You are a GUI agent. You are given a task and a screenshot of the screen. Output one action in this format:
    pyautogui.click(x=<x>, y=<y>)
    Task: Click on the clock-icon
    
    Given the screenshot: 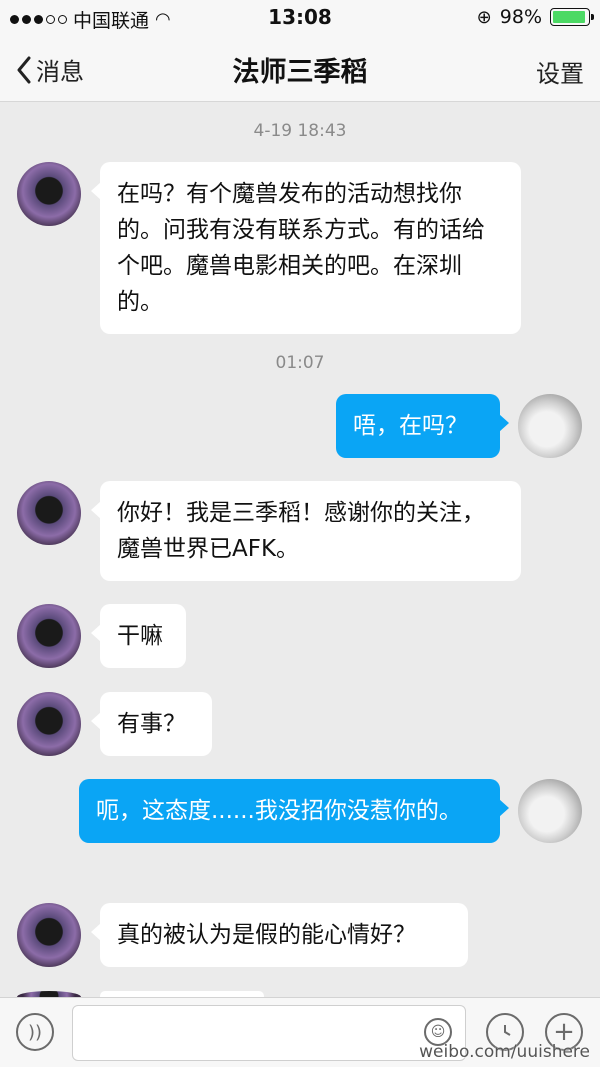 What is the action you would take?
    pyautogui.click(x=507, y=1030)
    